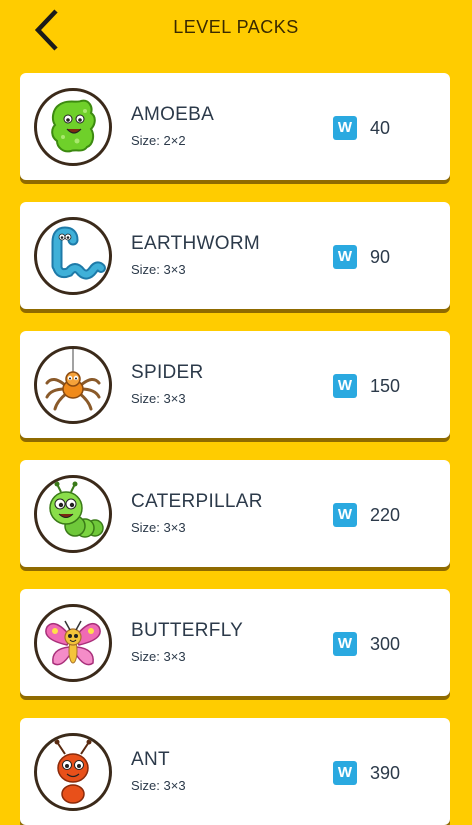 This screenshot has height=825, width=472. Describe the element at coordinates (385, 515) in the screenshot. I see `pack-cost-value: 220` at that location.